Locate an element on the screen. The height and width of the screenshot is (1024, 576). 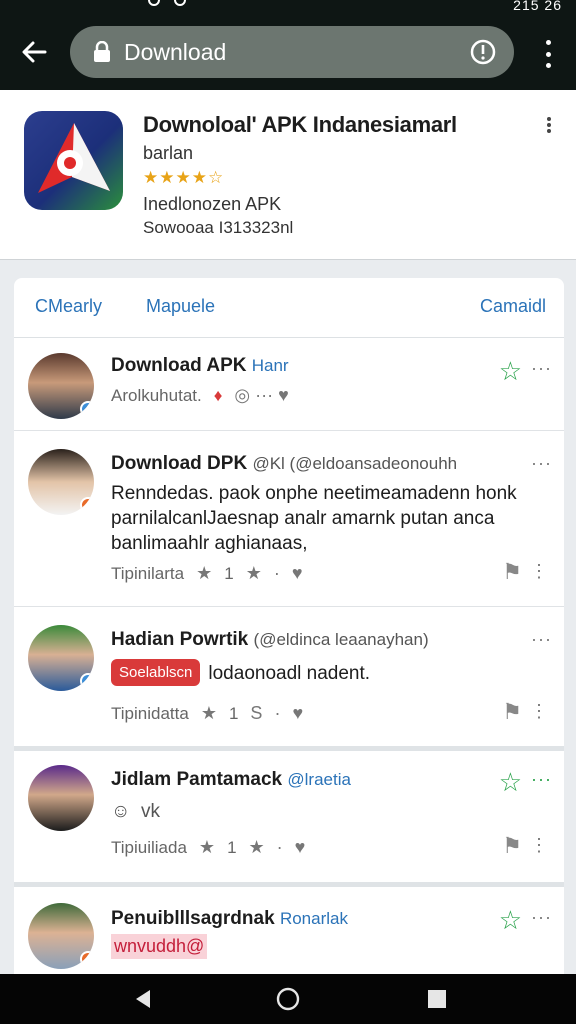
system-nav-bar is located at coordinates (288, 999).